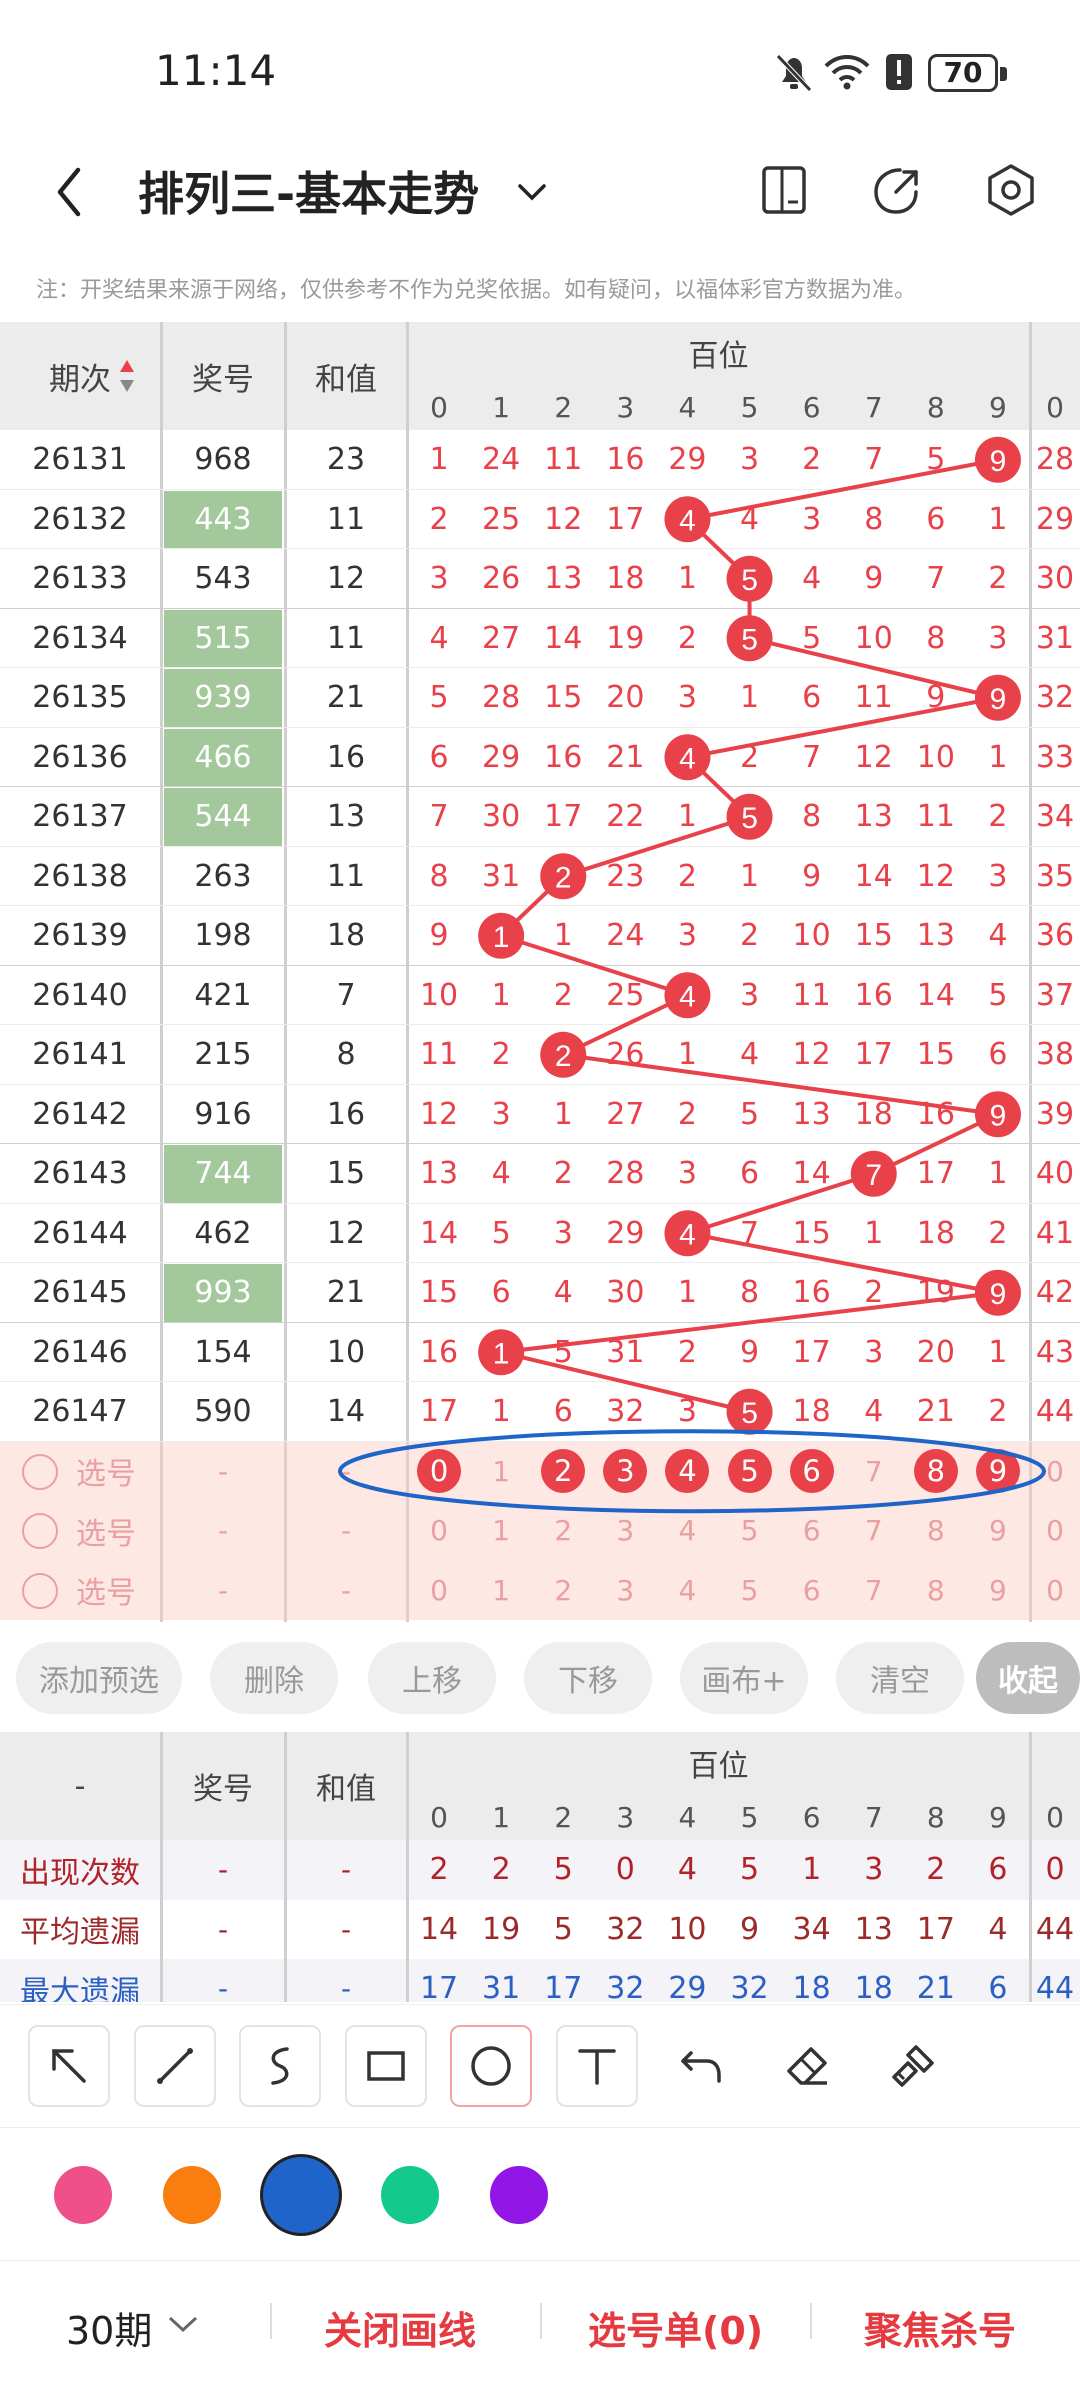 This screenshot has height=2400, width=1080. What do you see at coordinates (899, 72) in the screenshot?
I see `alert-battery-icon` at bounding box center [899, 72].